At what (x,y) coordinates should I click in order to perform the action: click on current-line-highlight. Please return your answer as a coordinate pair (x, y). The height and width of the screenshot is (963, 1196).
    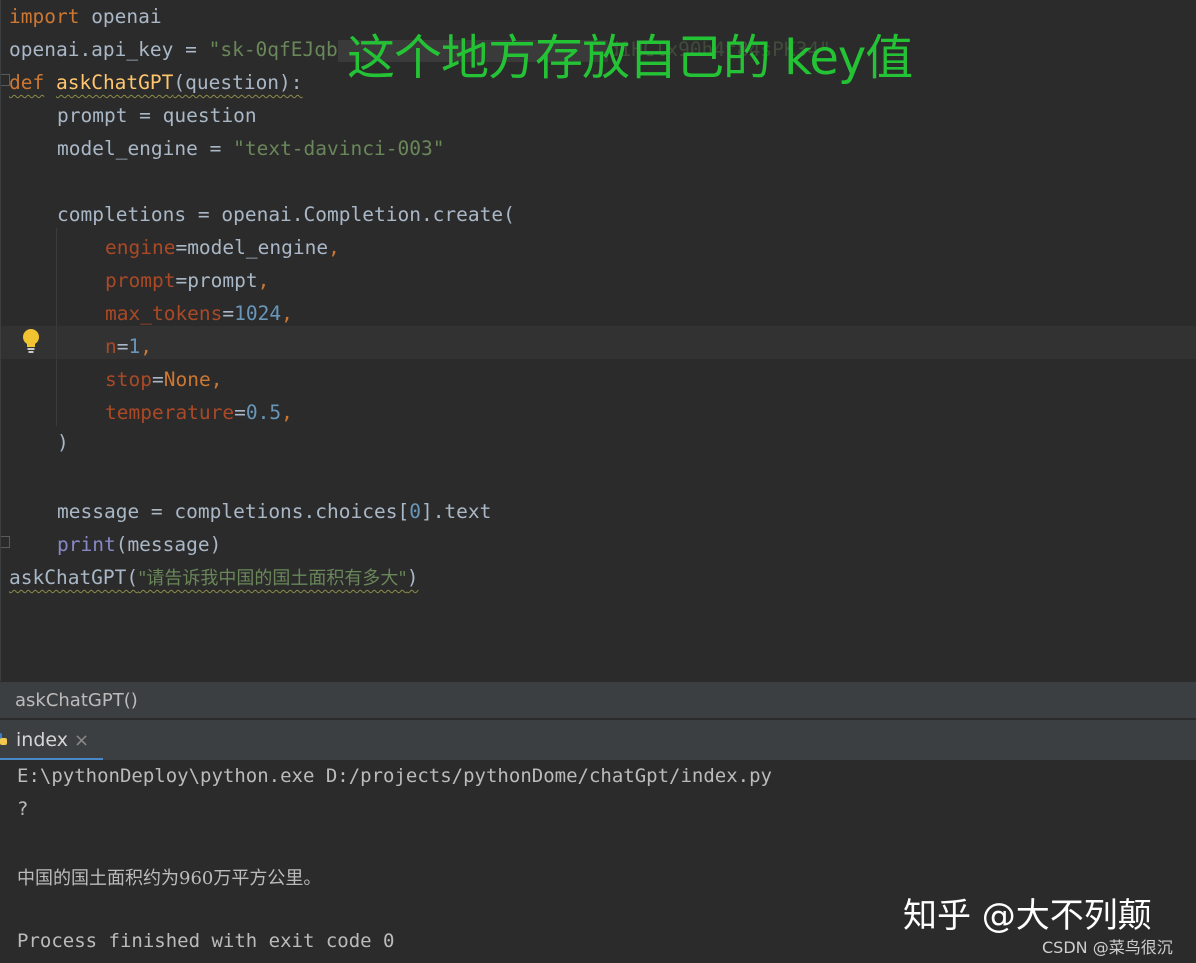
    Looking at the image, I should click on (598, 342).